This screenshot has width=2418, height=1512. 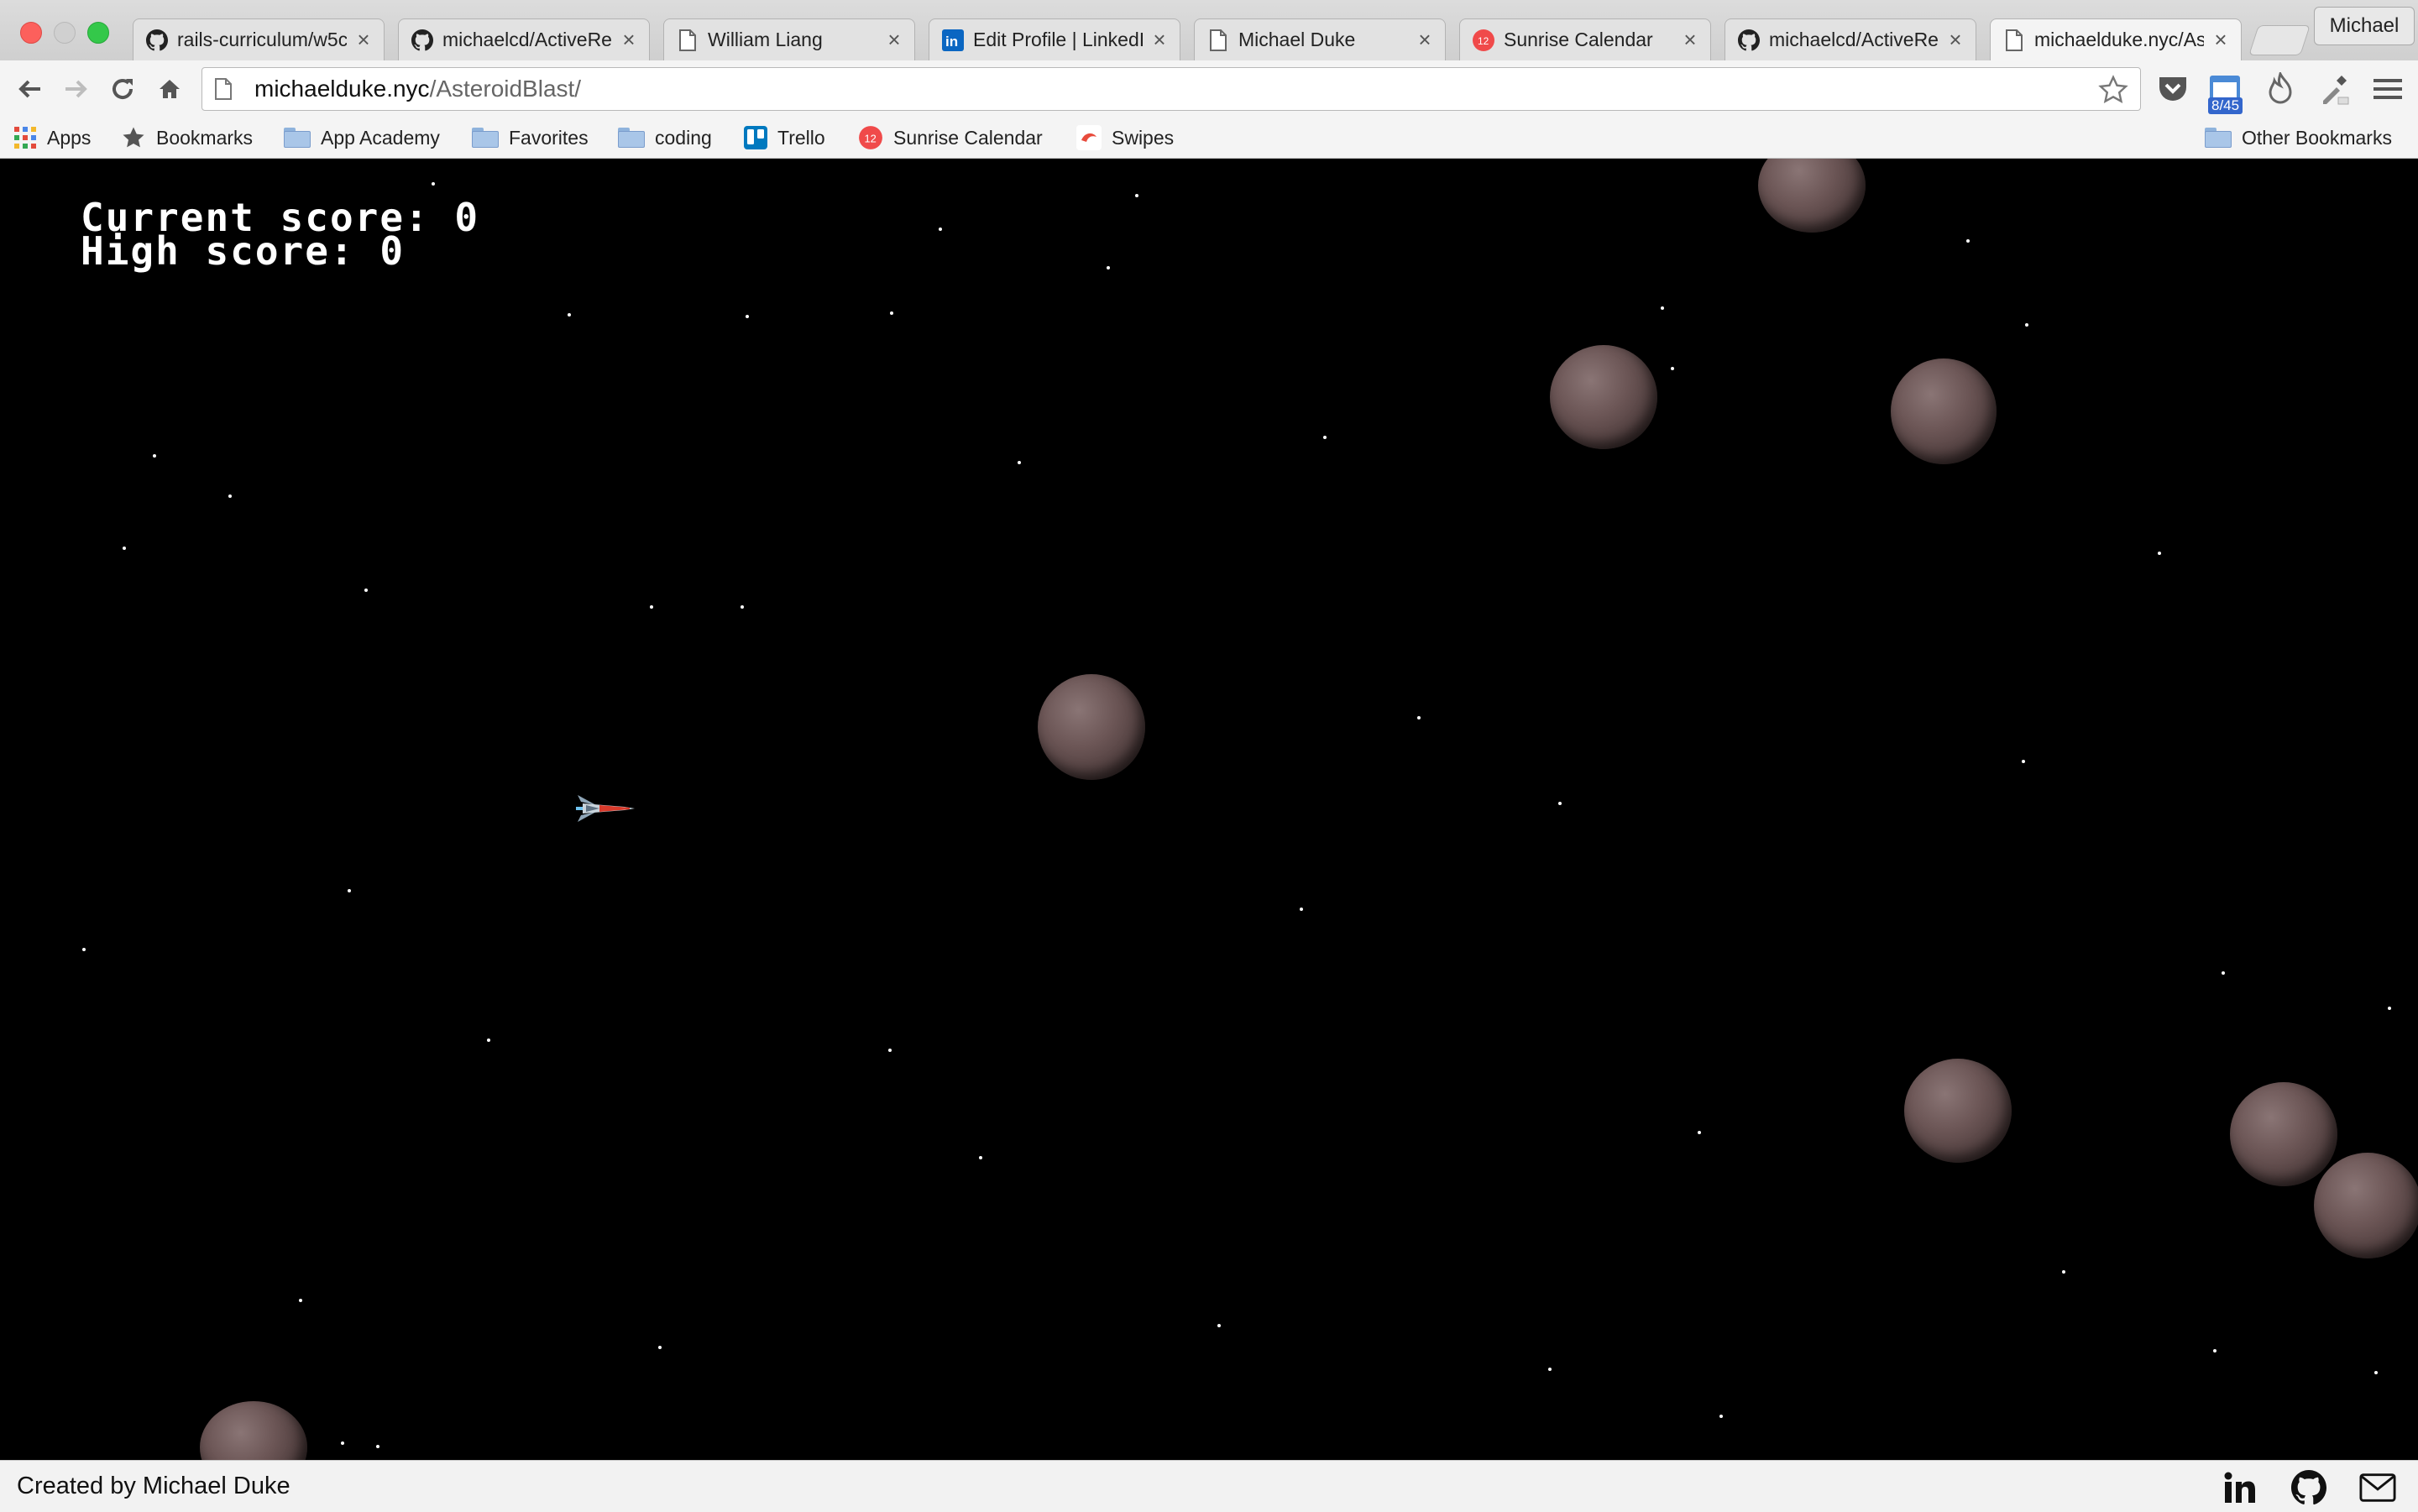 What do you see at coordinates (2173, 89) in the screenshot?
I see `pocket-icon` at bounding box center [2173, 89].